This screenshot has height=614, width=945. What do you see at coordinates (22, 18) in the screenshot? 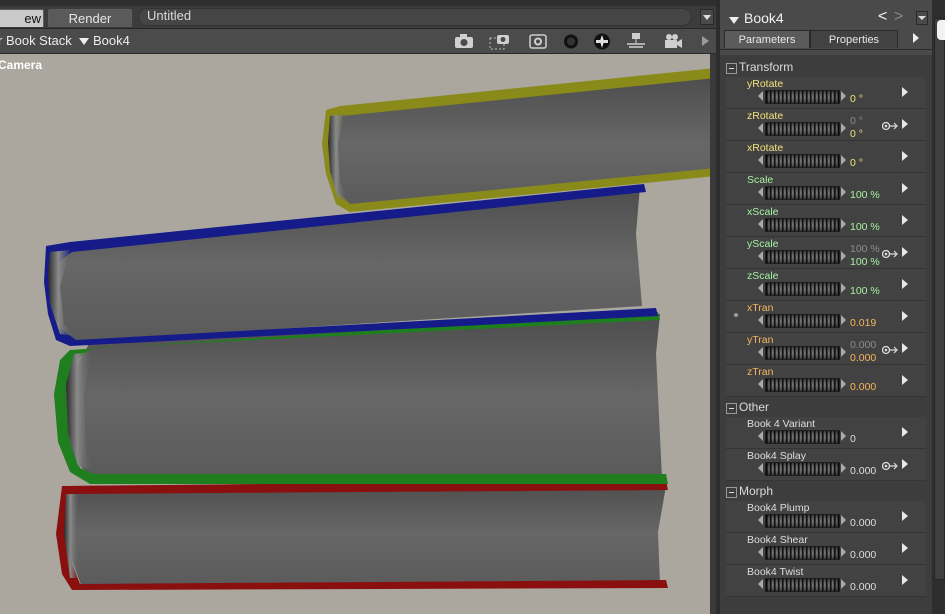
I see `tab-preview: ew` at bounding box center [22, 18].